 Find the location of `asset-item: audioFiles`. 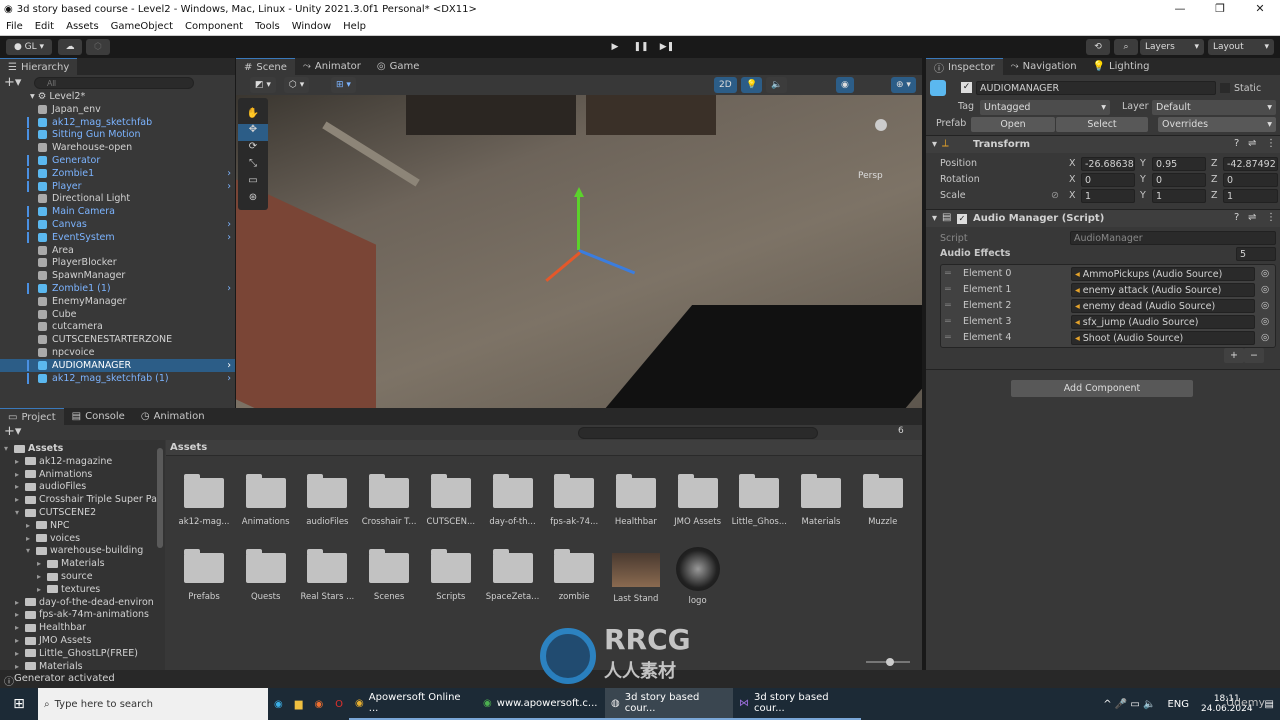

asset-item: audioFiles is located at coordinates (327, 500).